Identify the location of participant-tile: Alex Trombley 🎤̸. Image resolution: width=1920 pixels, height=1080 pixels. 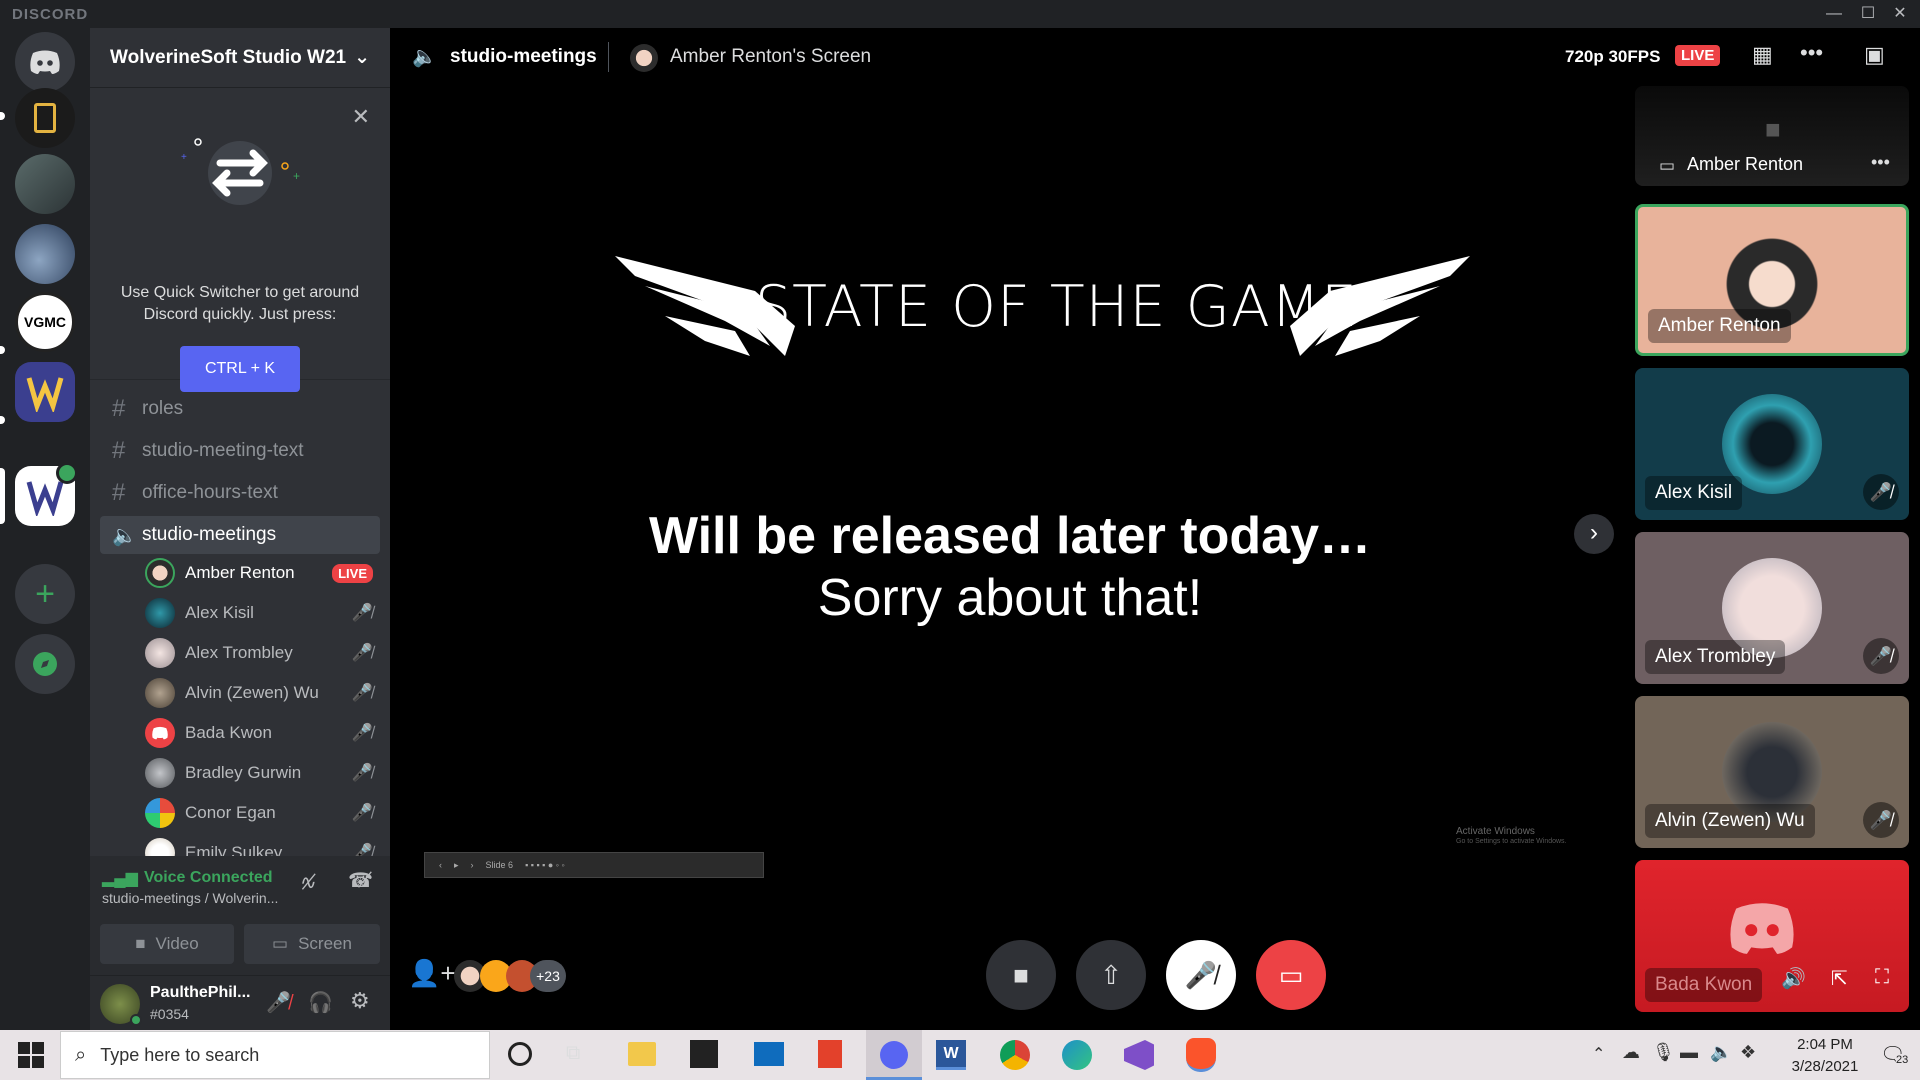
(1772, 608).